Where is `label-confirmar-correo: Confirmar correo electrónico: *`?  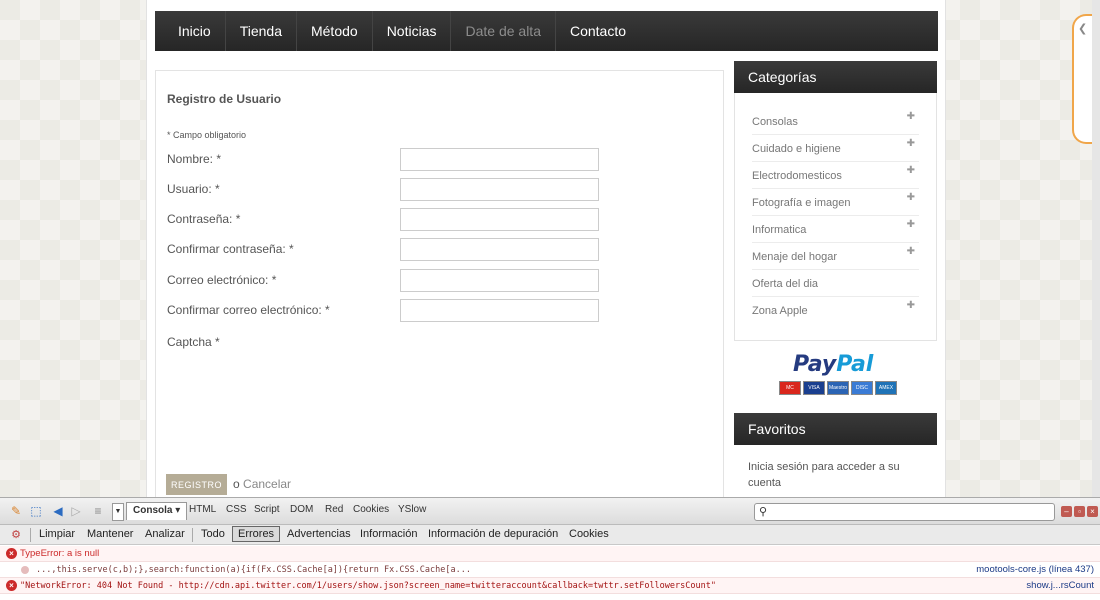 label-confirmar-correo: Confirmar correo electrónico: * is located at coordinates (248, 310).